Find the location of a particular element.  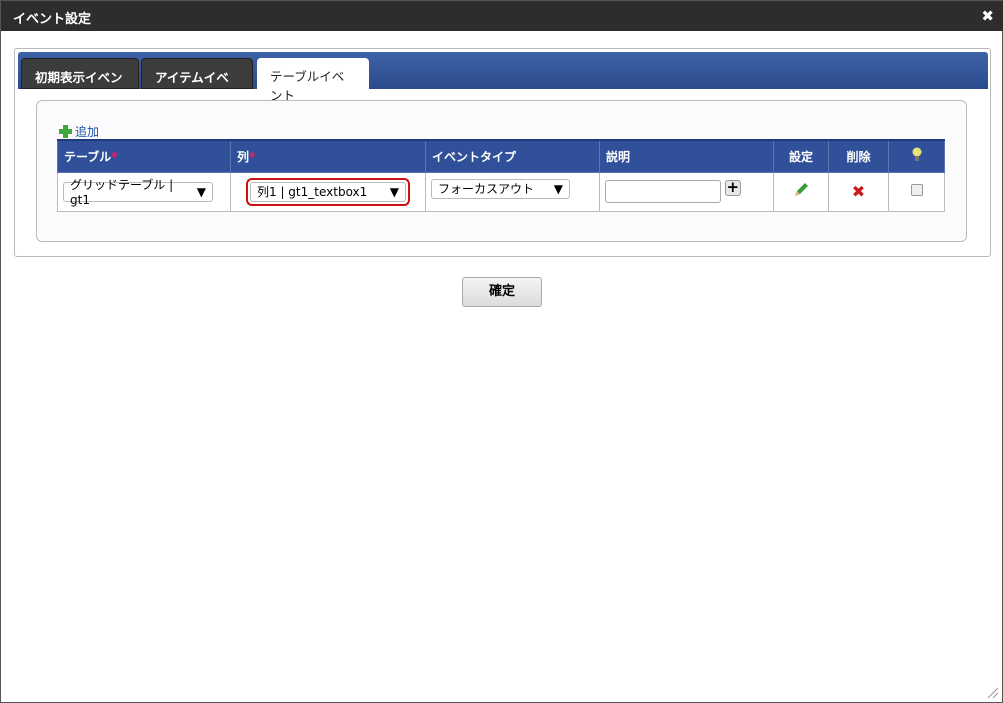

expand-plus-button: + is located at coordinates (732, 188).